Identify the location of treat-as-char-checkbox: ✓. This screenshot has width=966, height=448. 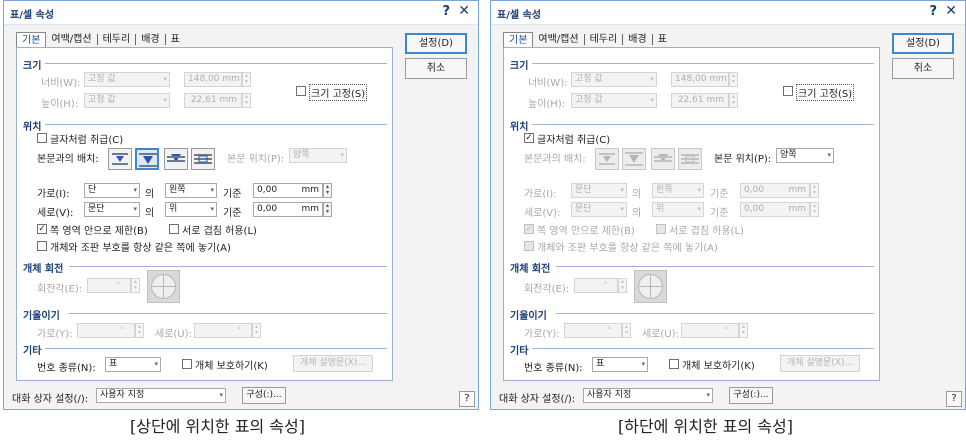
(529, 138).